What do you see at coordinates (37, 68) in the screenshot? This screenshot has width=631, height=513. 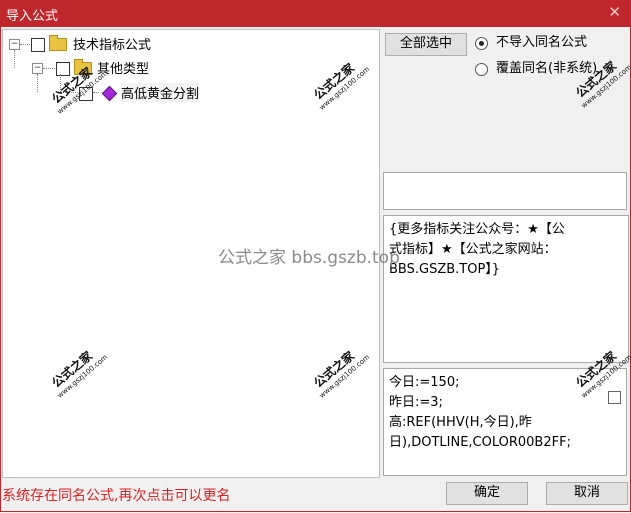 I see `group-expander: −` at bounding box center [37, 68].